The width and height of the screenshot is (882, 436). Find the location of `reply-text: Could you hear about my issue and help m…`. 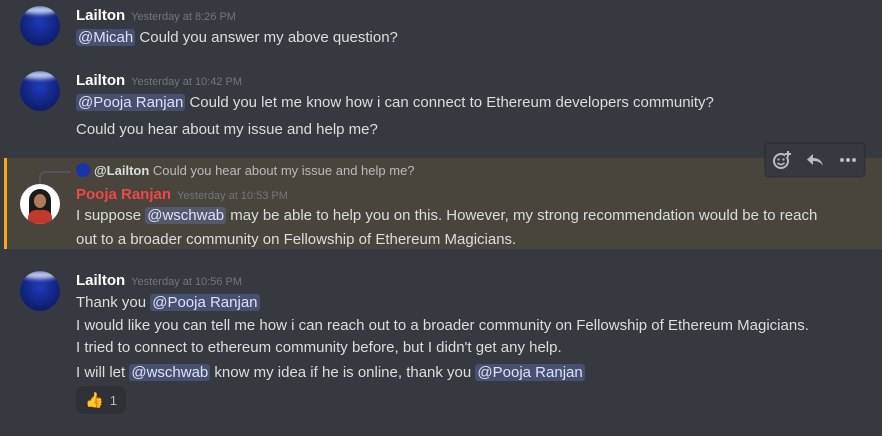

reply-text: Could you hear about my issue and help m… is located at coordinates (283, 170).